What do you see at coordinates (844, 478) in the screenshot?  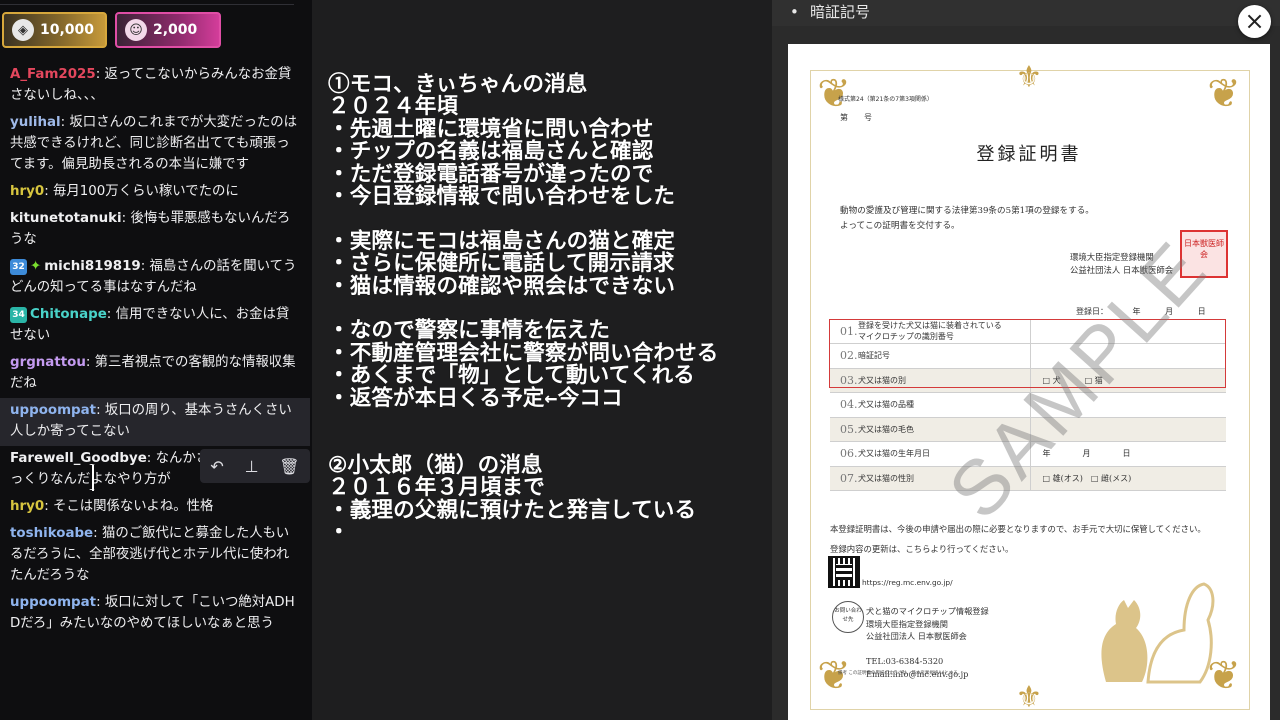 I see `cert-cell-no: 07.` at bounding box center [844, 478].